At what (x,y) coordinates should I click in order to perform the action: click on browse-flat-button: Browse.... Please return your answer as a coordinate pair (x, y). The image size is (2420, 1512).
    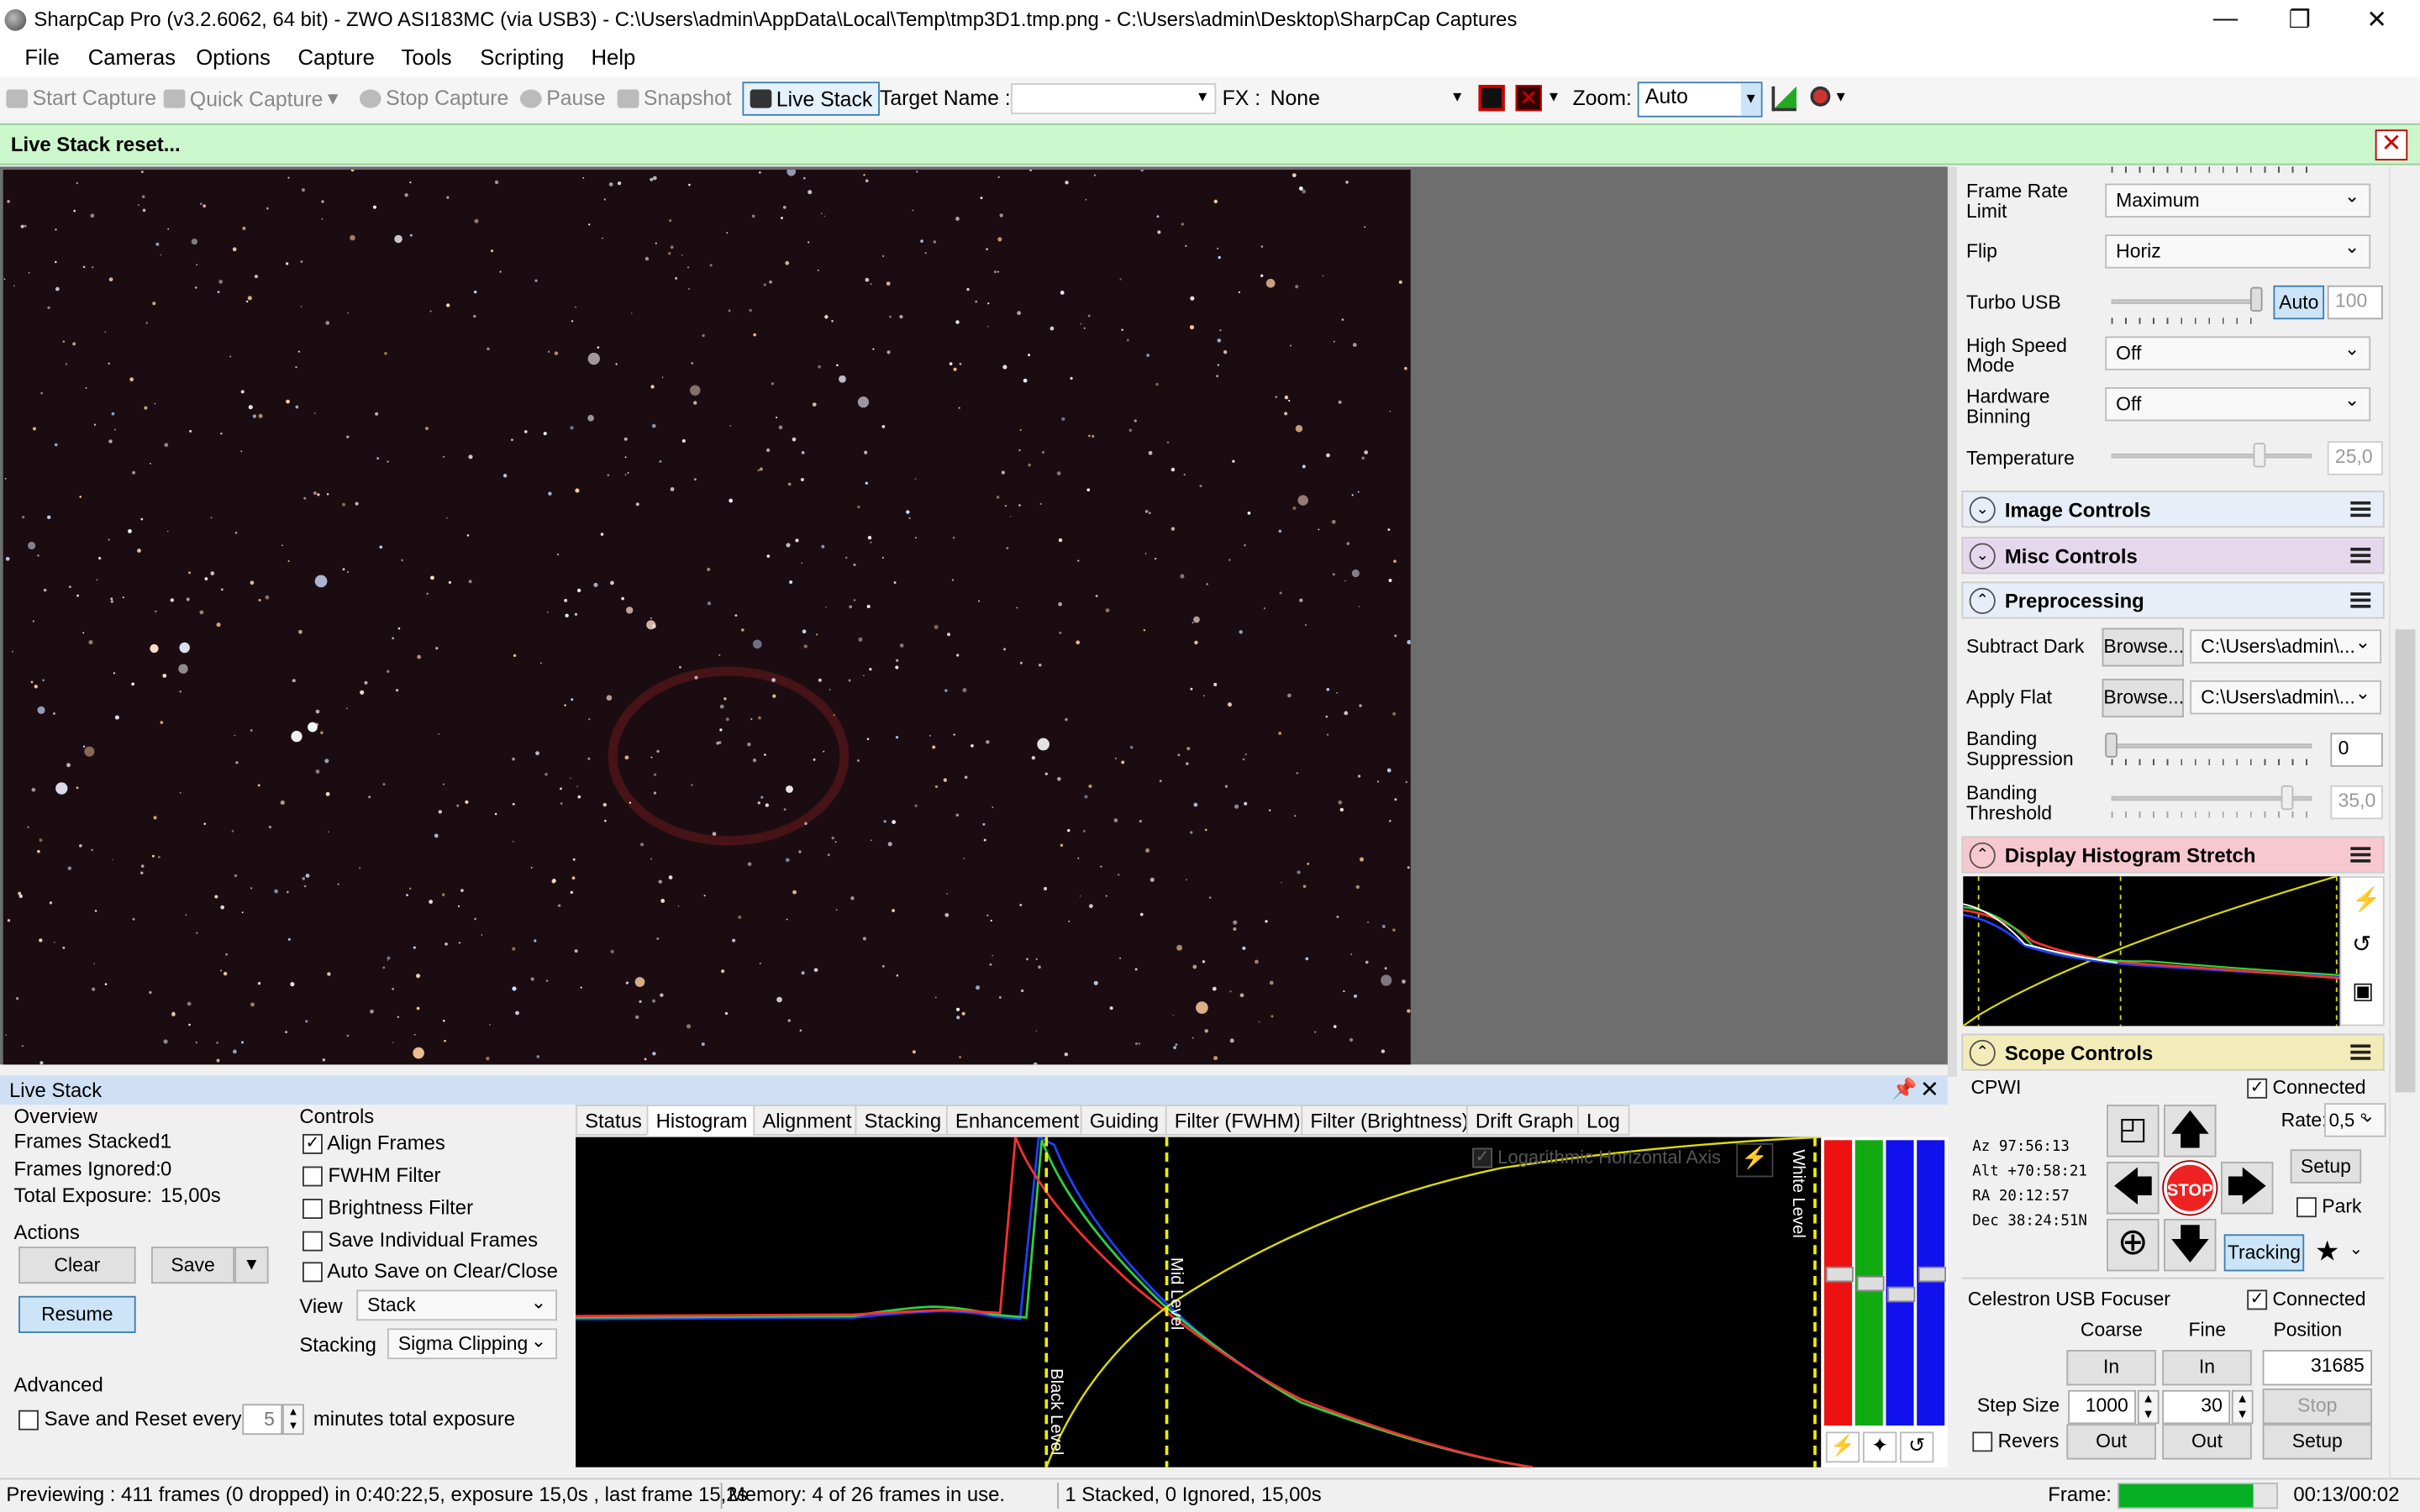
    Looking at the image, I should click on (2143, 698).